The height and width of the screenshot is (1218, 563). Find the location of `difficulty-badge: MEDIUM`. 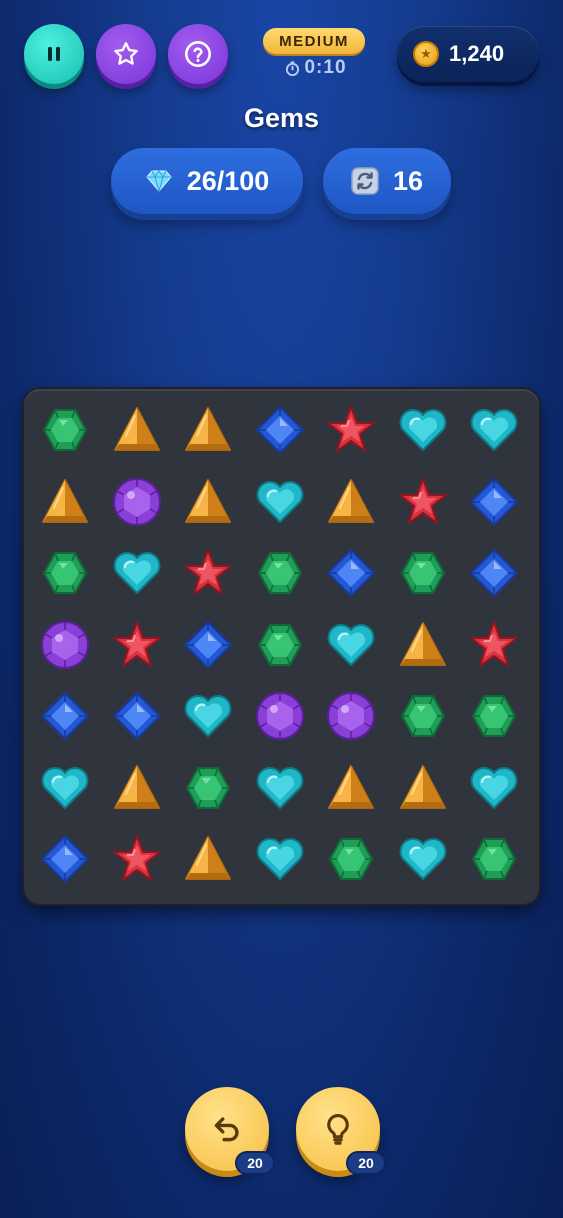

difficulty-badge: MEDIUM is located at coordinates (314, 41).